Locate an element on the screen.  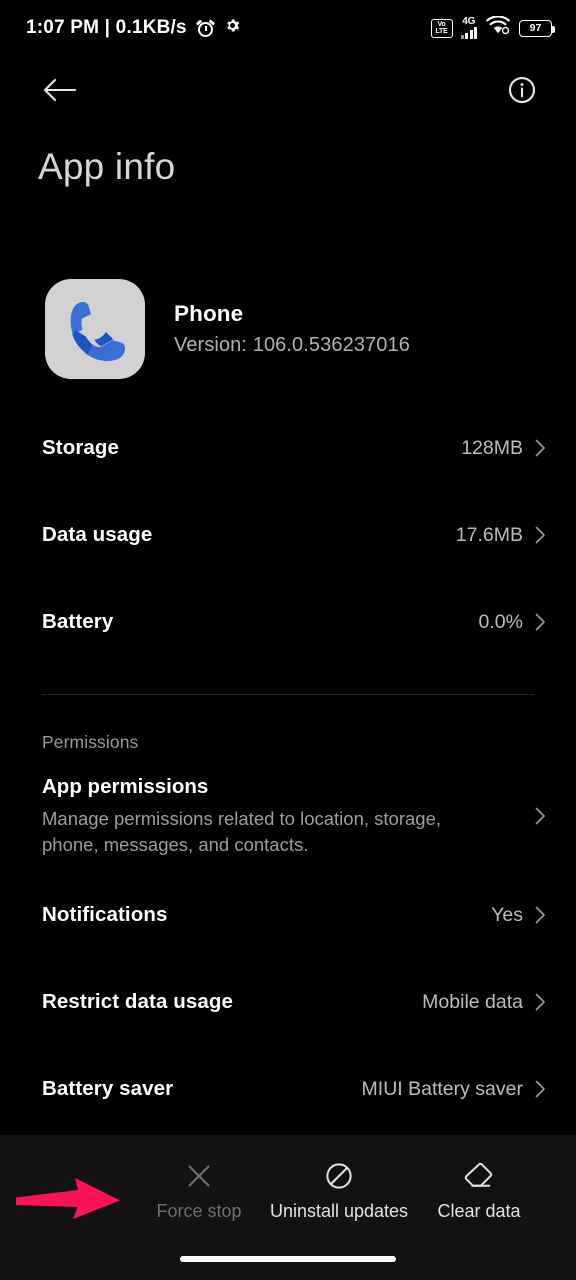
row-label: Notifications is located at coordinates (105, 914).